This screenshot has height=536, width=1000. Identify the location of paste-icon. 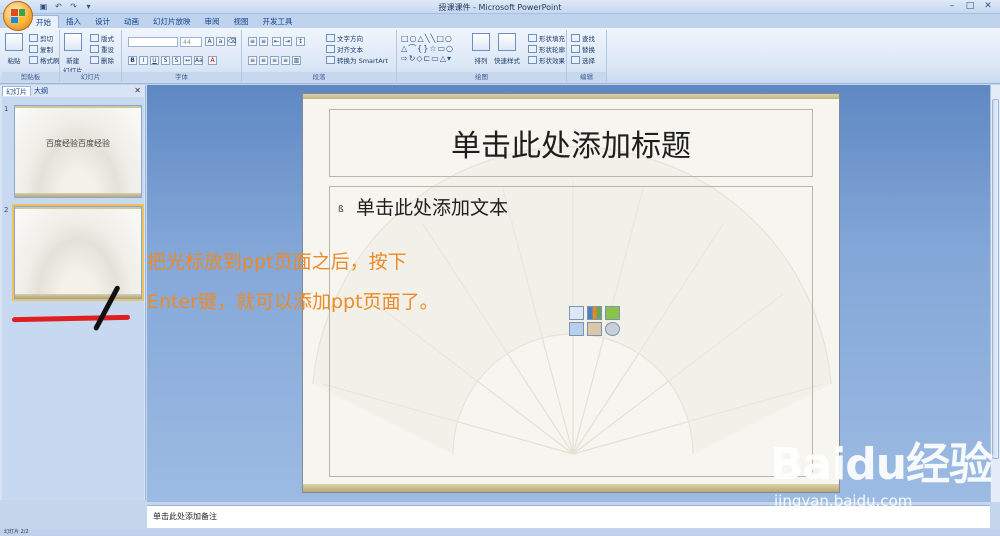
(14, 42).